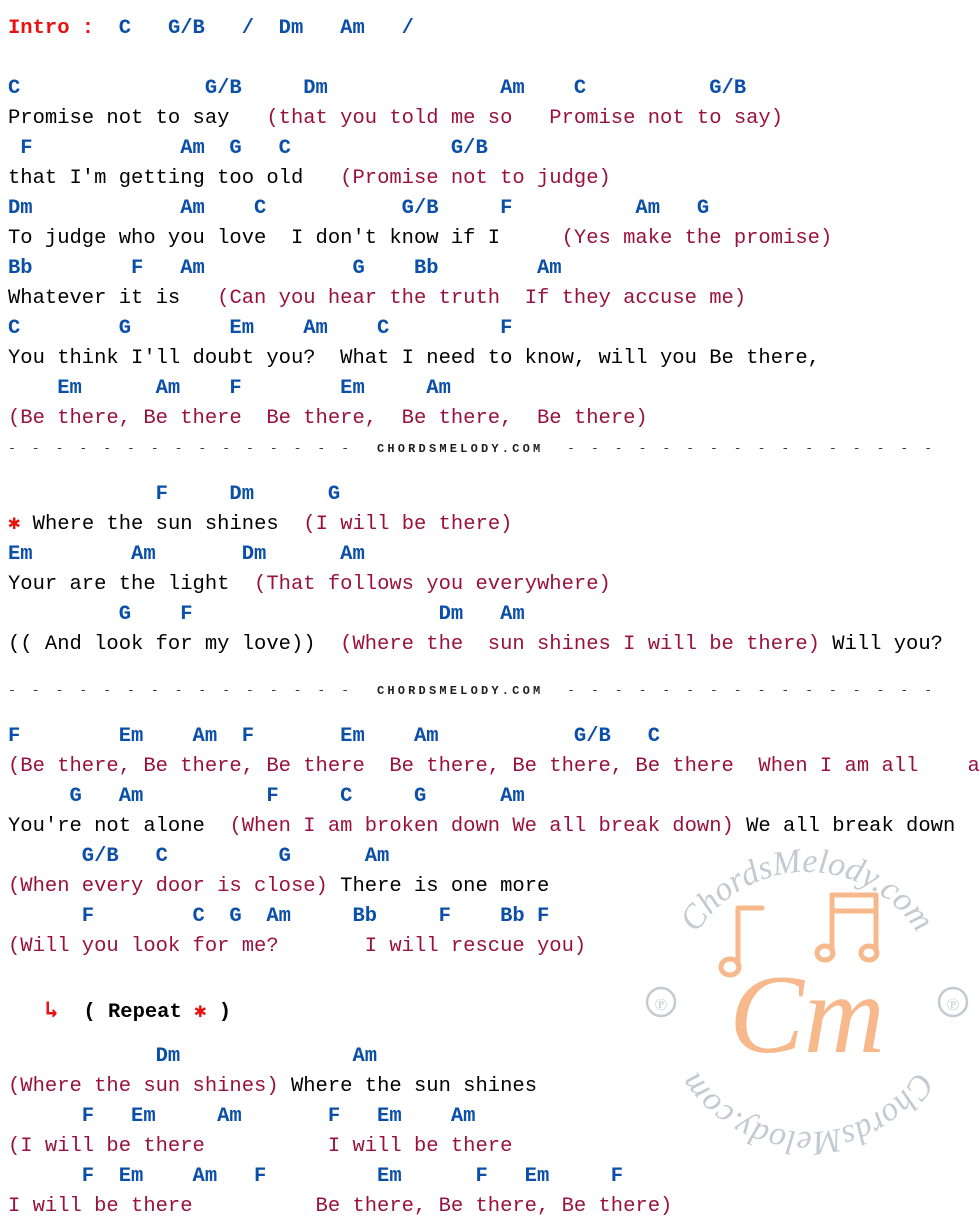 The width and height of the screenshot is (980, 1225). Describe the element at coordinates (432, 584) in the screenshot. I see `lyric-segment: (That follows you everywhere)` at that location.